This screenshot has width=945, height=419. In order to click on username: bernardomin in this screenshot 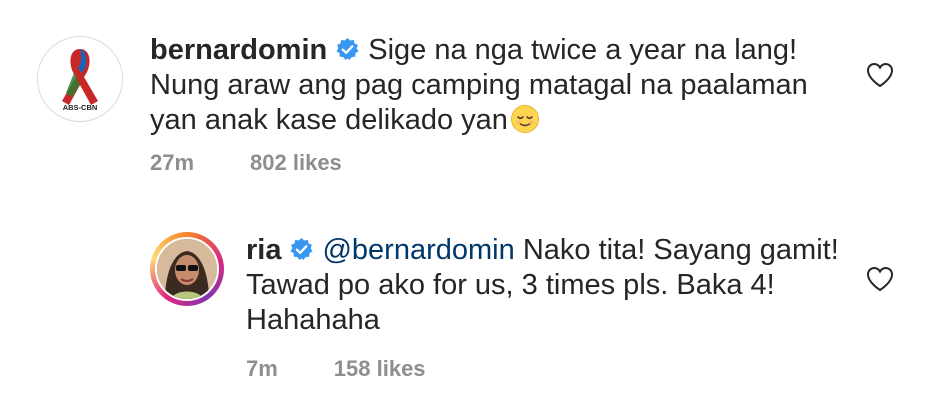, I will do `click(238, 50)`.